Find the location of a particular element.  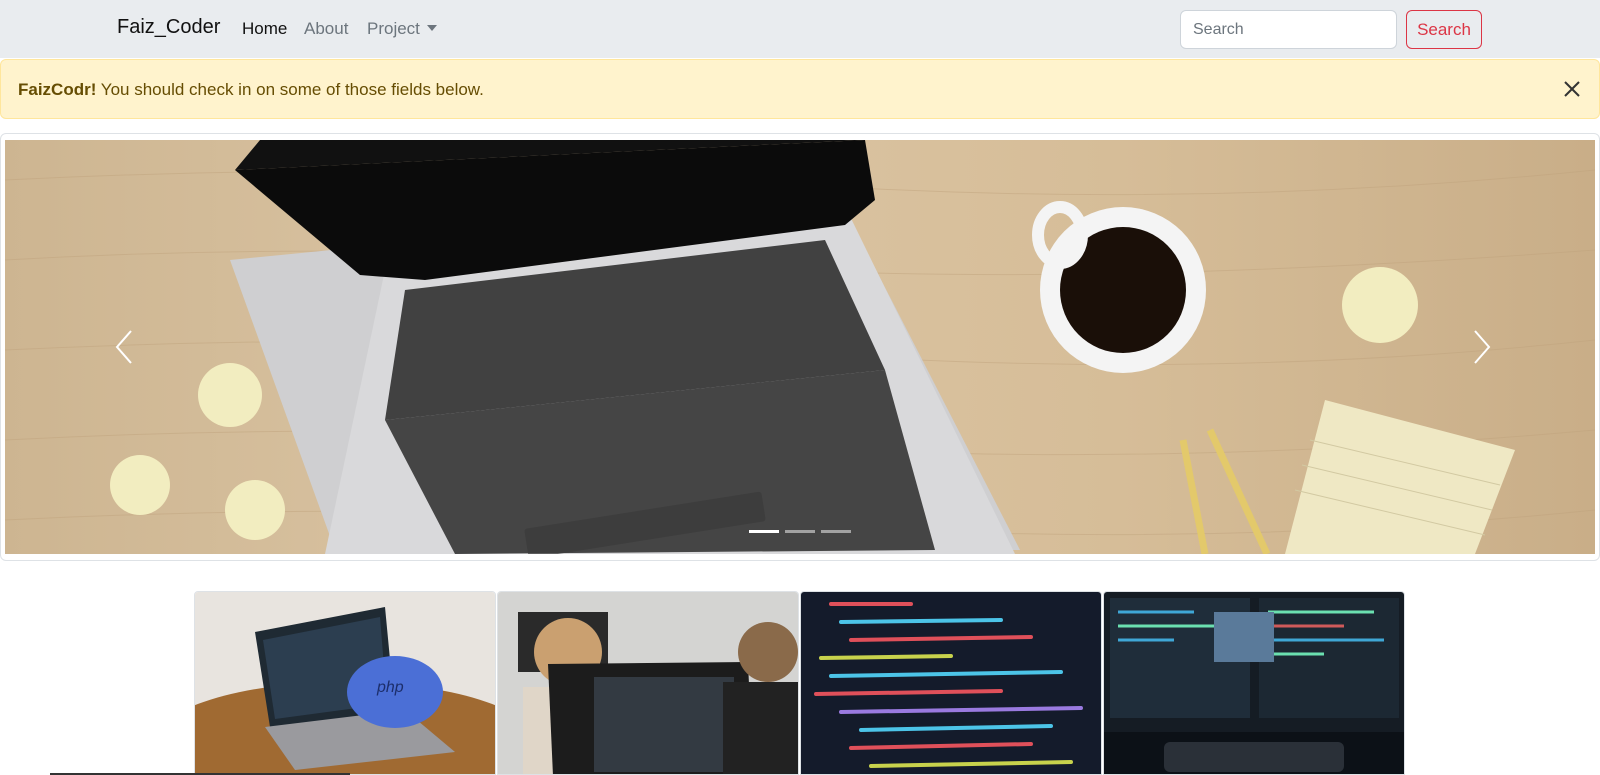

gallery-image: php is located at coordinates (345, 683).